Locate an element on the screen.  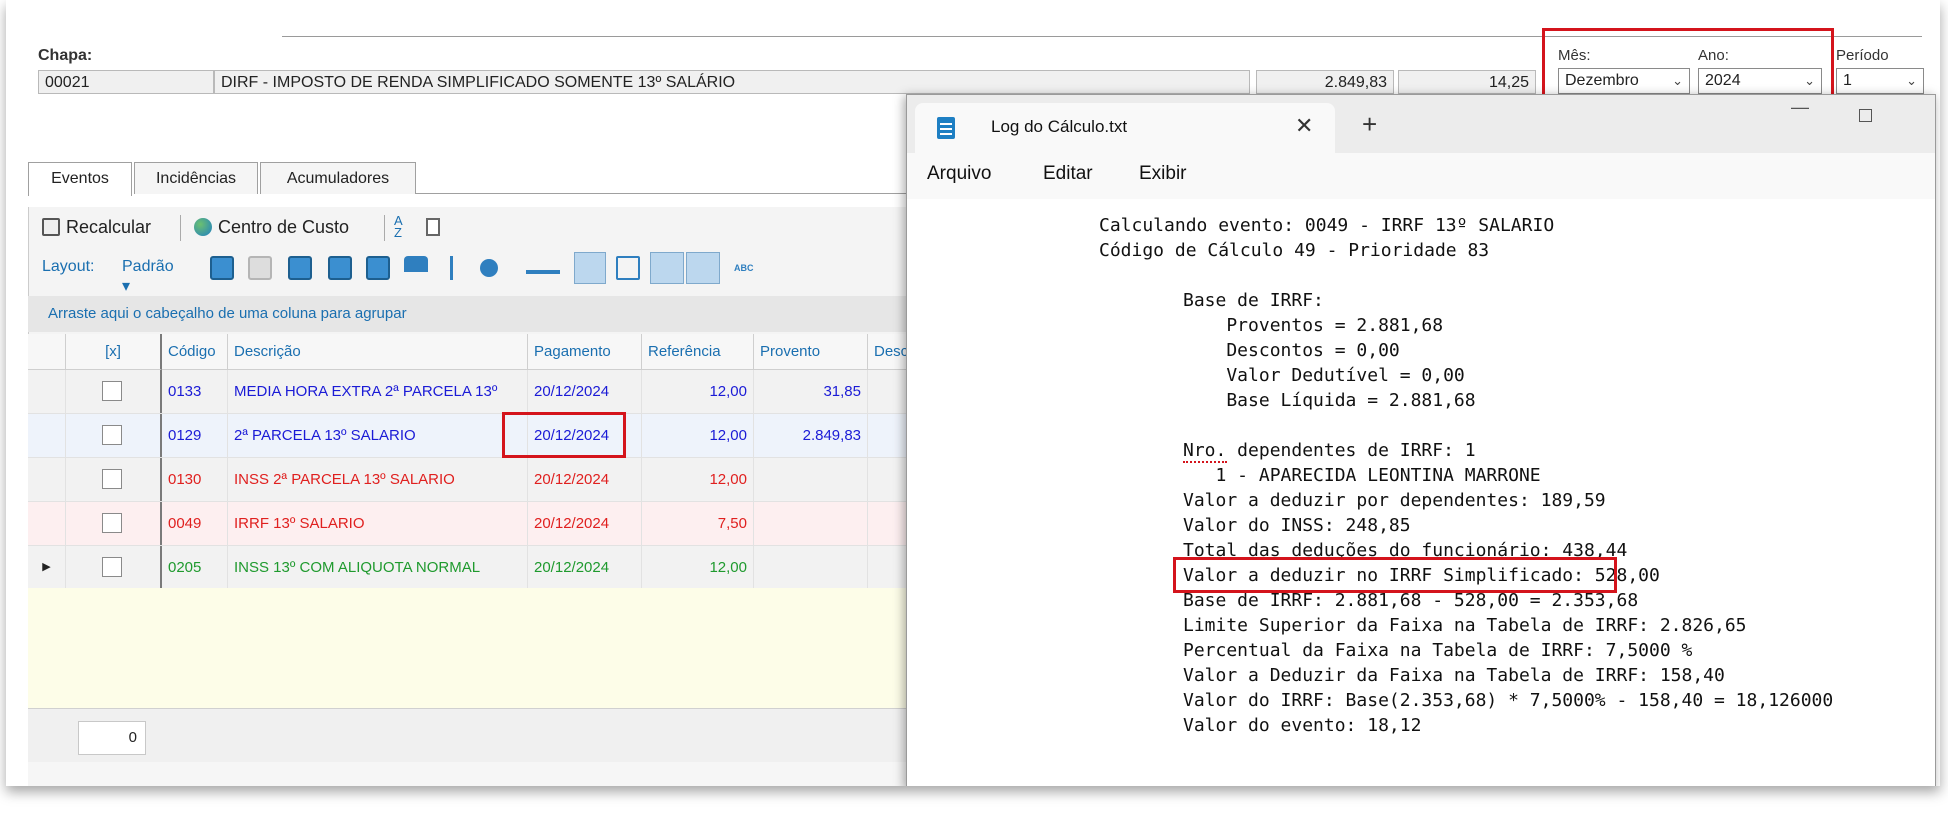
color-fill-icon is located at coordinates (489, 268).